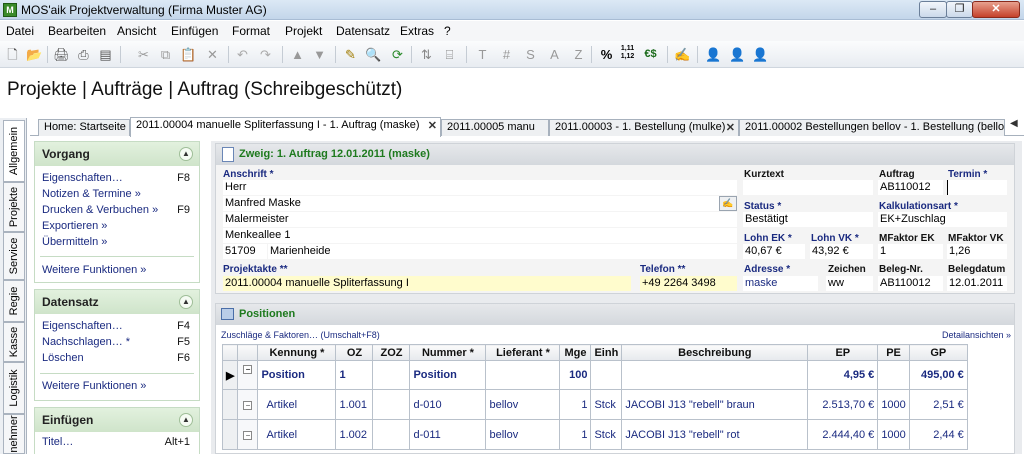 The image size is (1024, 454). What do you see at coordinates (188, 54) in the screenshot?
I see `paste-icon: 📋` at bounding box center [188, 54].